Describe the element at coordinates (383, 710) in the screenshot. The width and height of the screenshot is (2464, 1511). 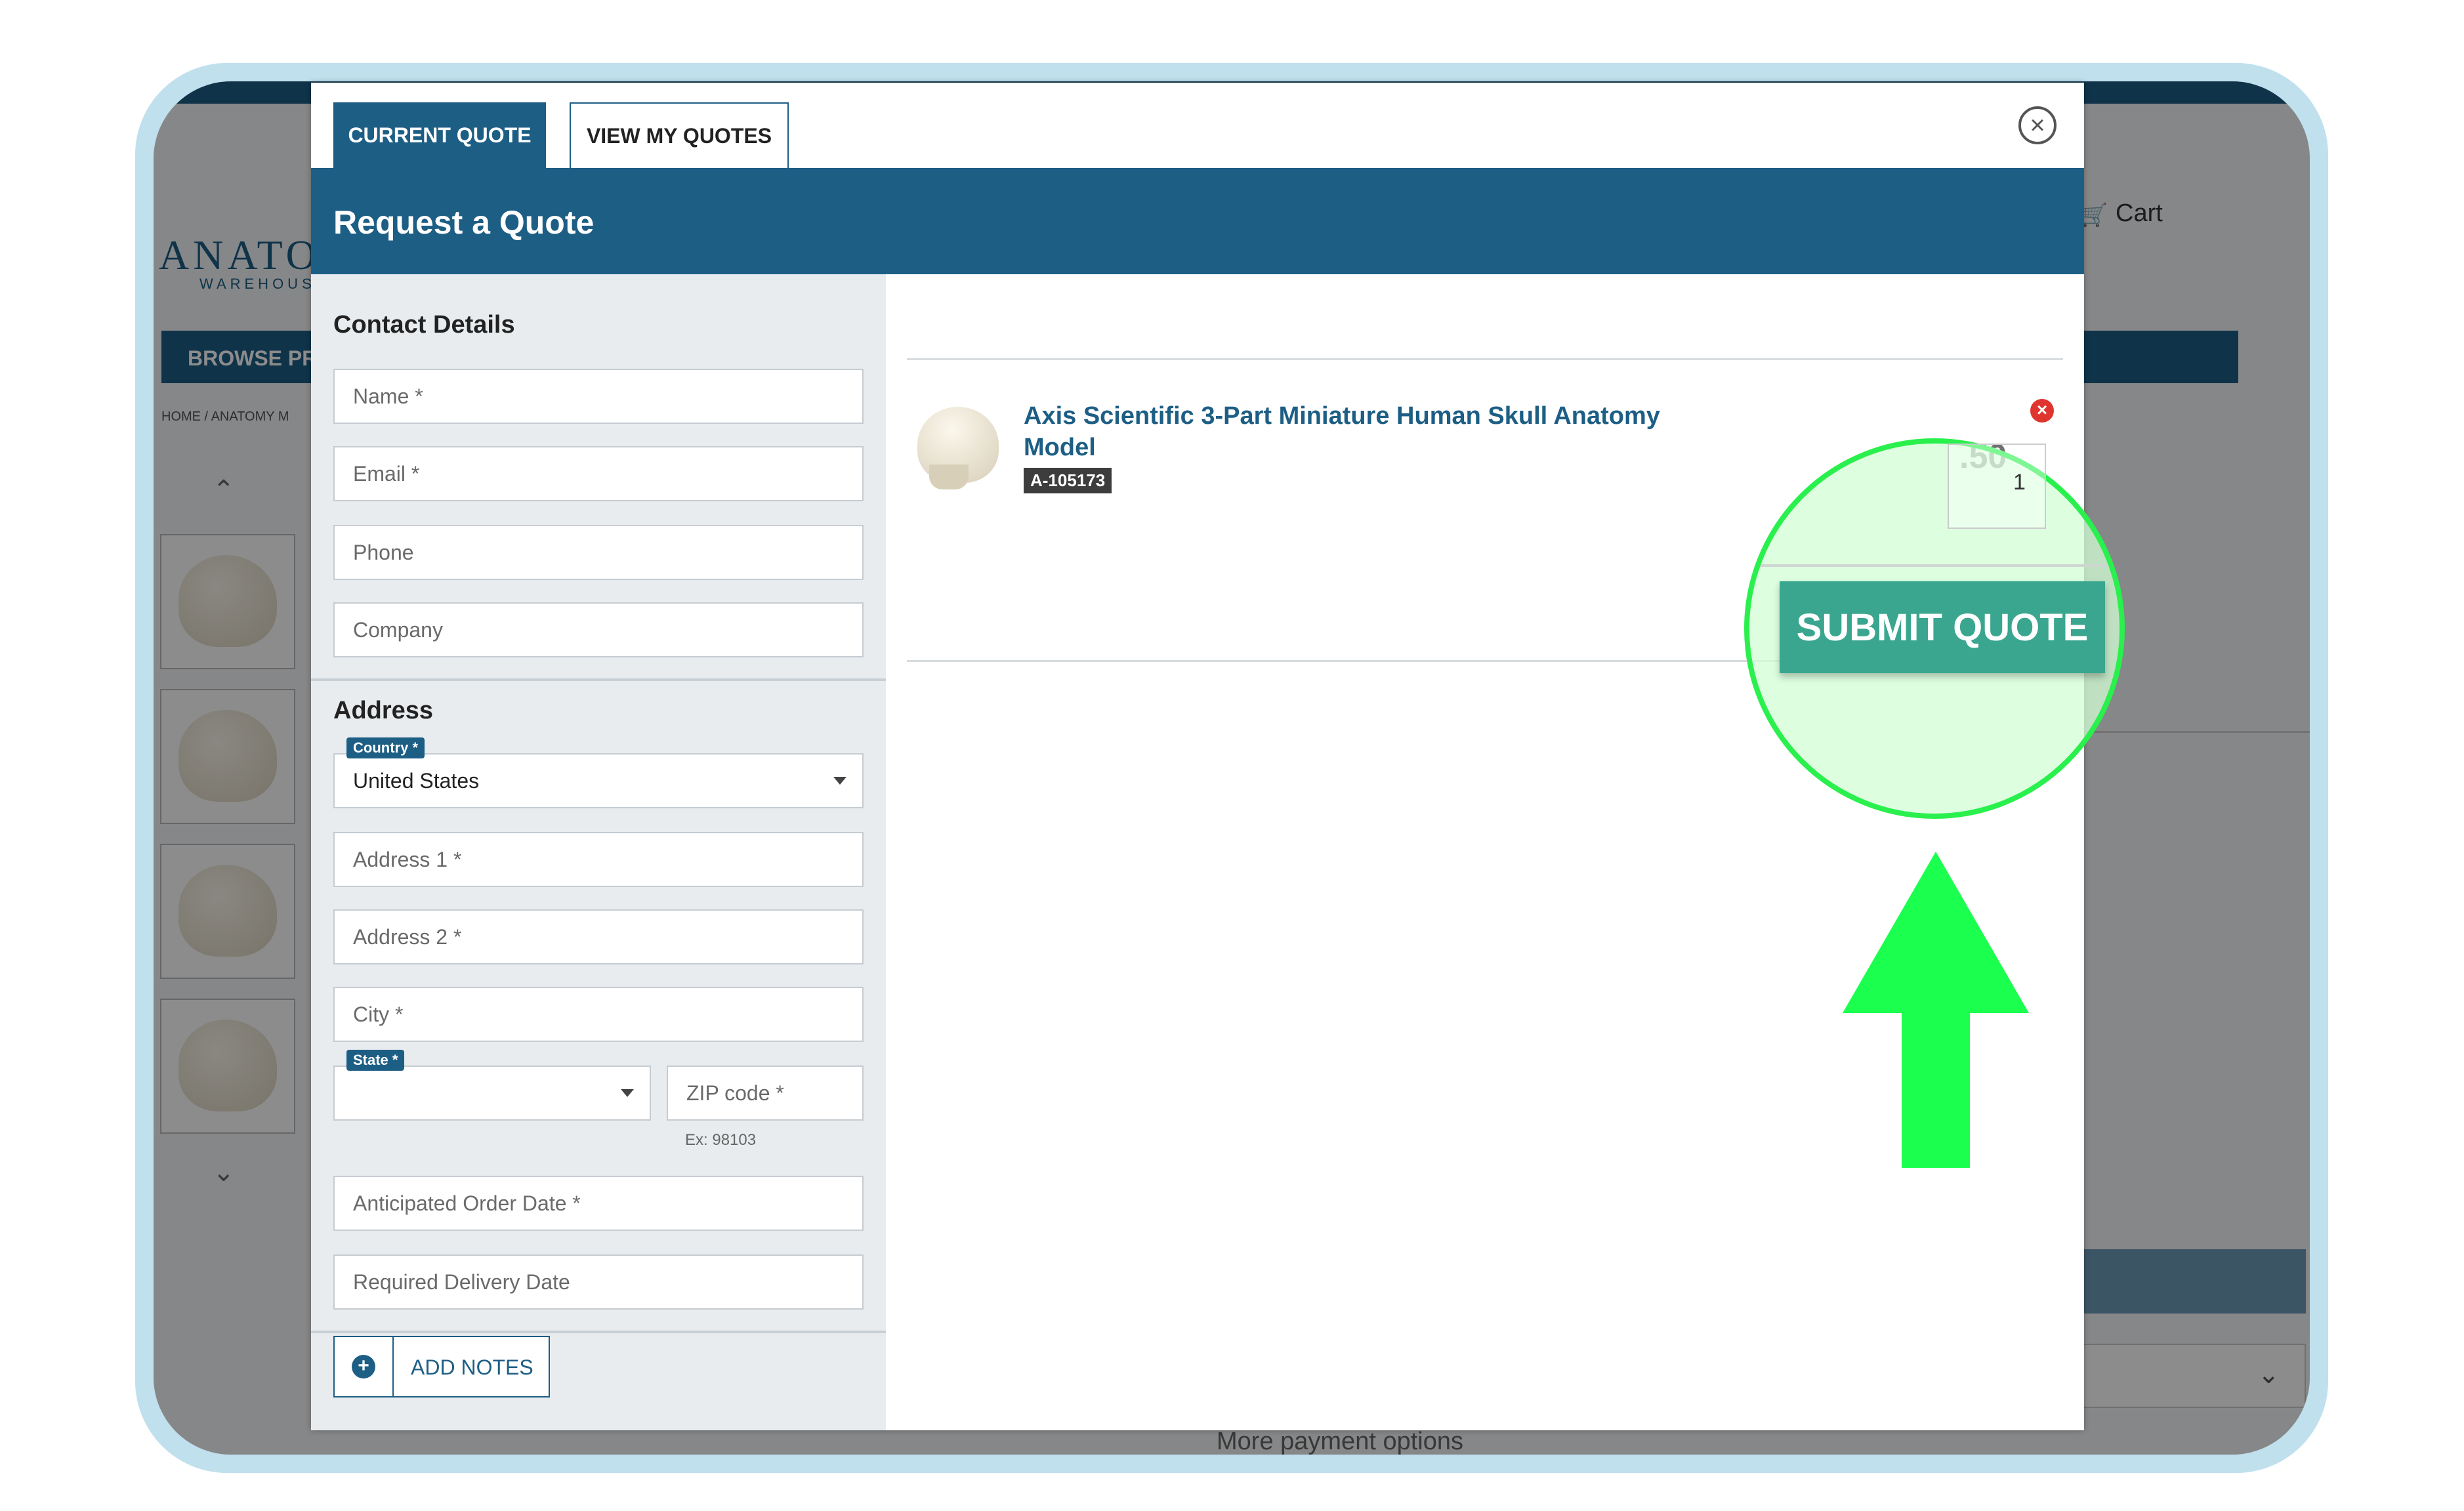
I see `address-section-title: Address` at that location.